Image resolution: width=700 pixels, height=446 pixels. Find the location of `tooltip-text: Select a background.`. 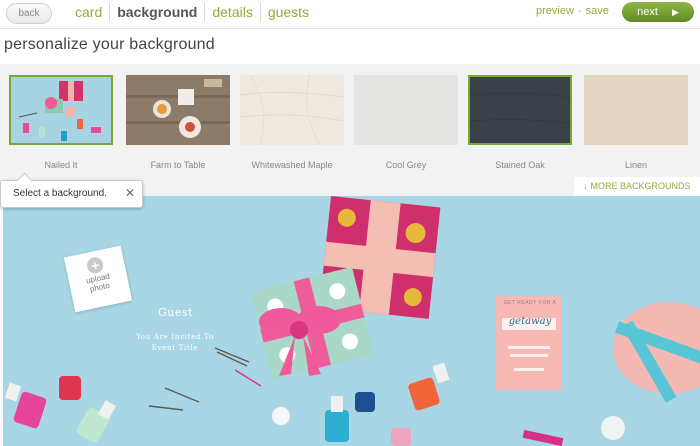

tooltip-text: Select a background. is located at coordinates (60, 193).